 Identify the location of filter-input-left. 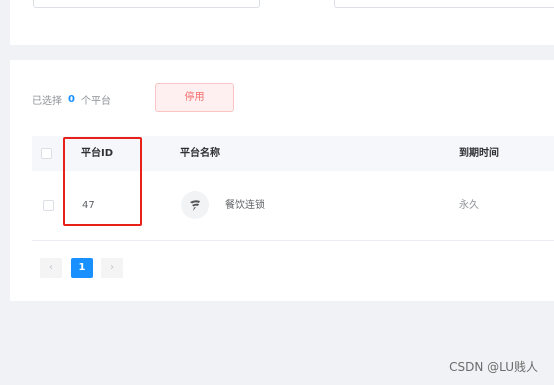
(146, 4).